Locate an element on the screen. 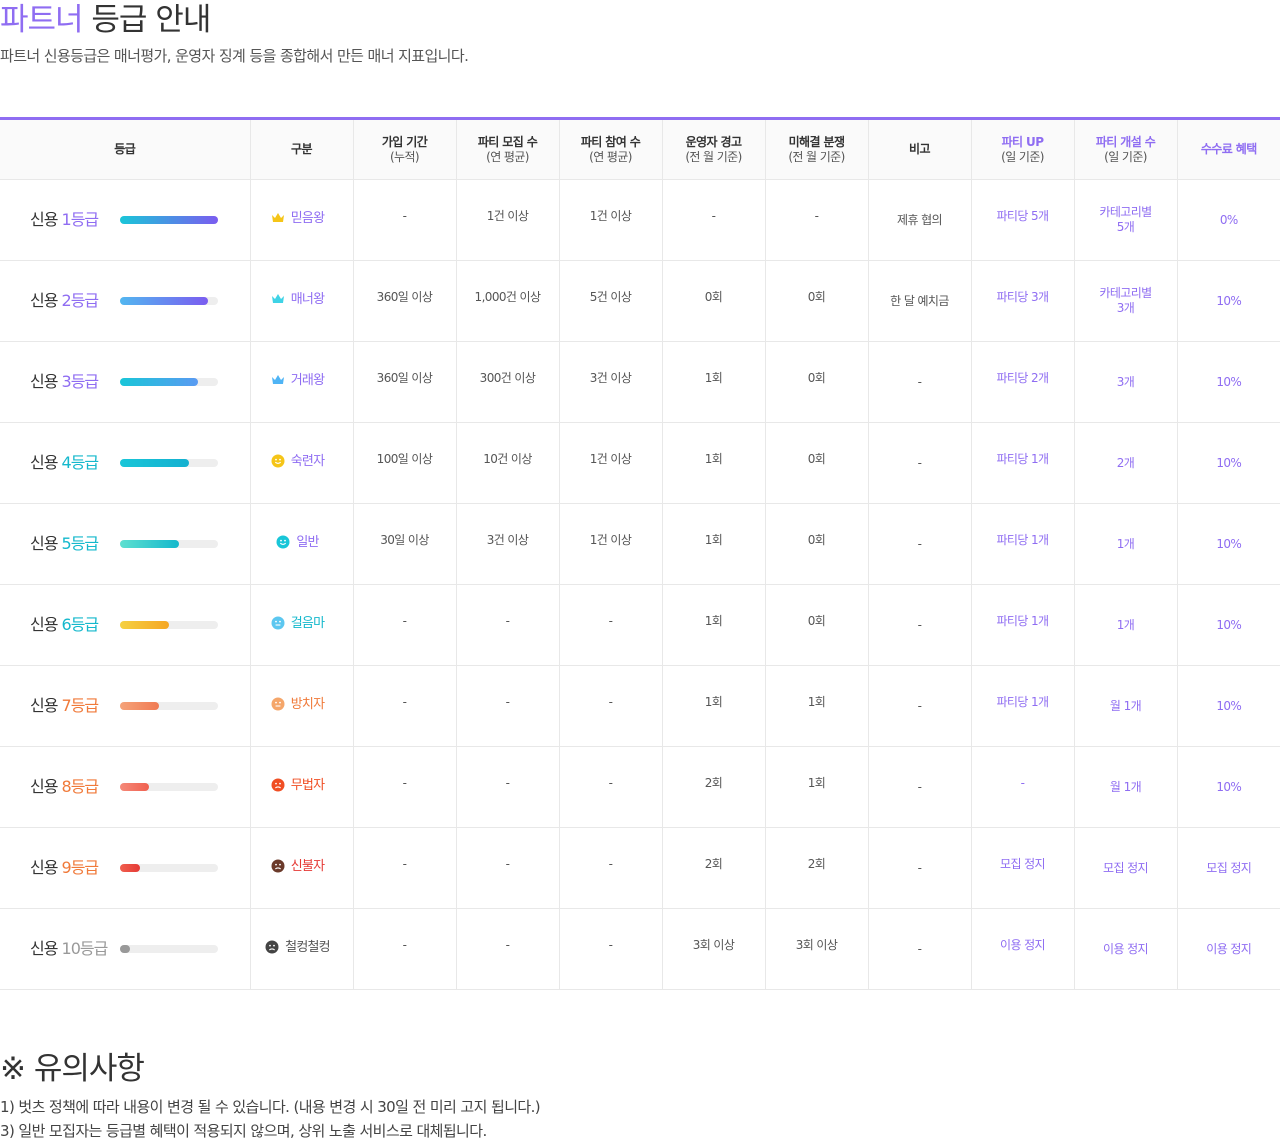 The image size is (1280, 1143). header-join-main: 가입 기간 is located at coordinates (404, 141).